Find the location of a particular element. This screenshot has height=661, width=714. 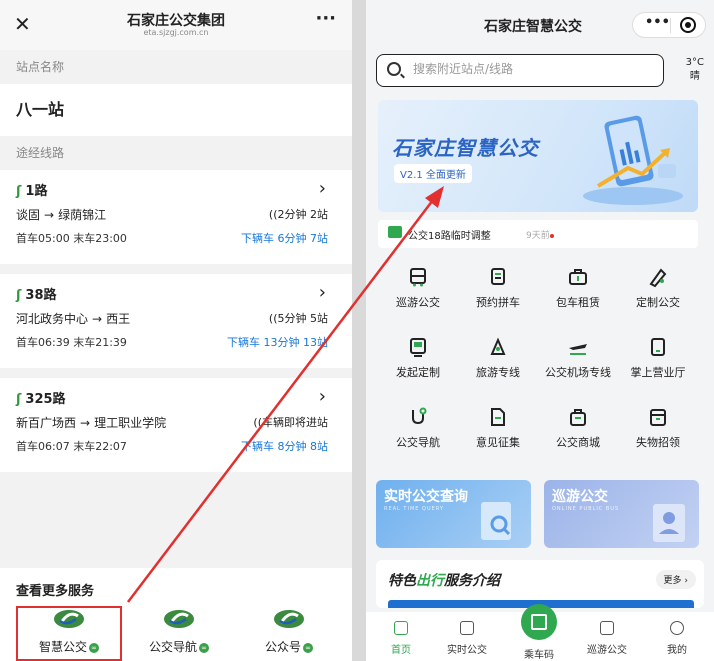

grid-item-mobile-hall: 掌上营业厅 is located at coordinates (658, 363).